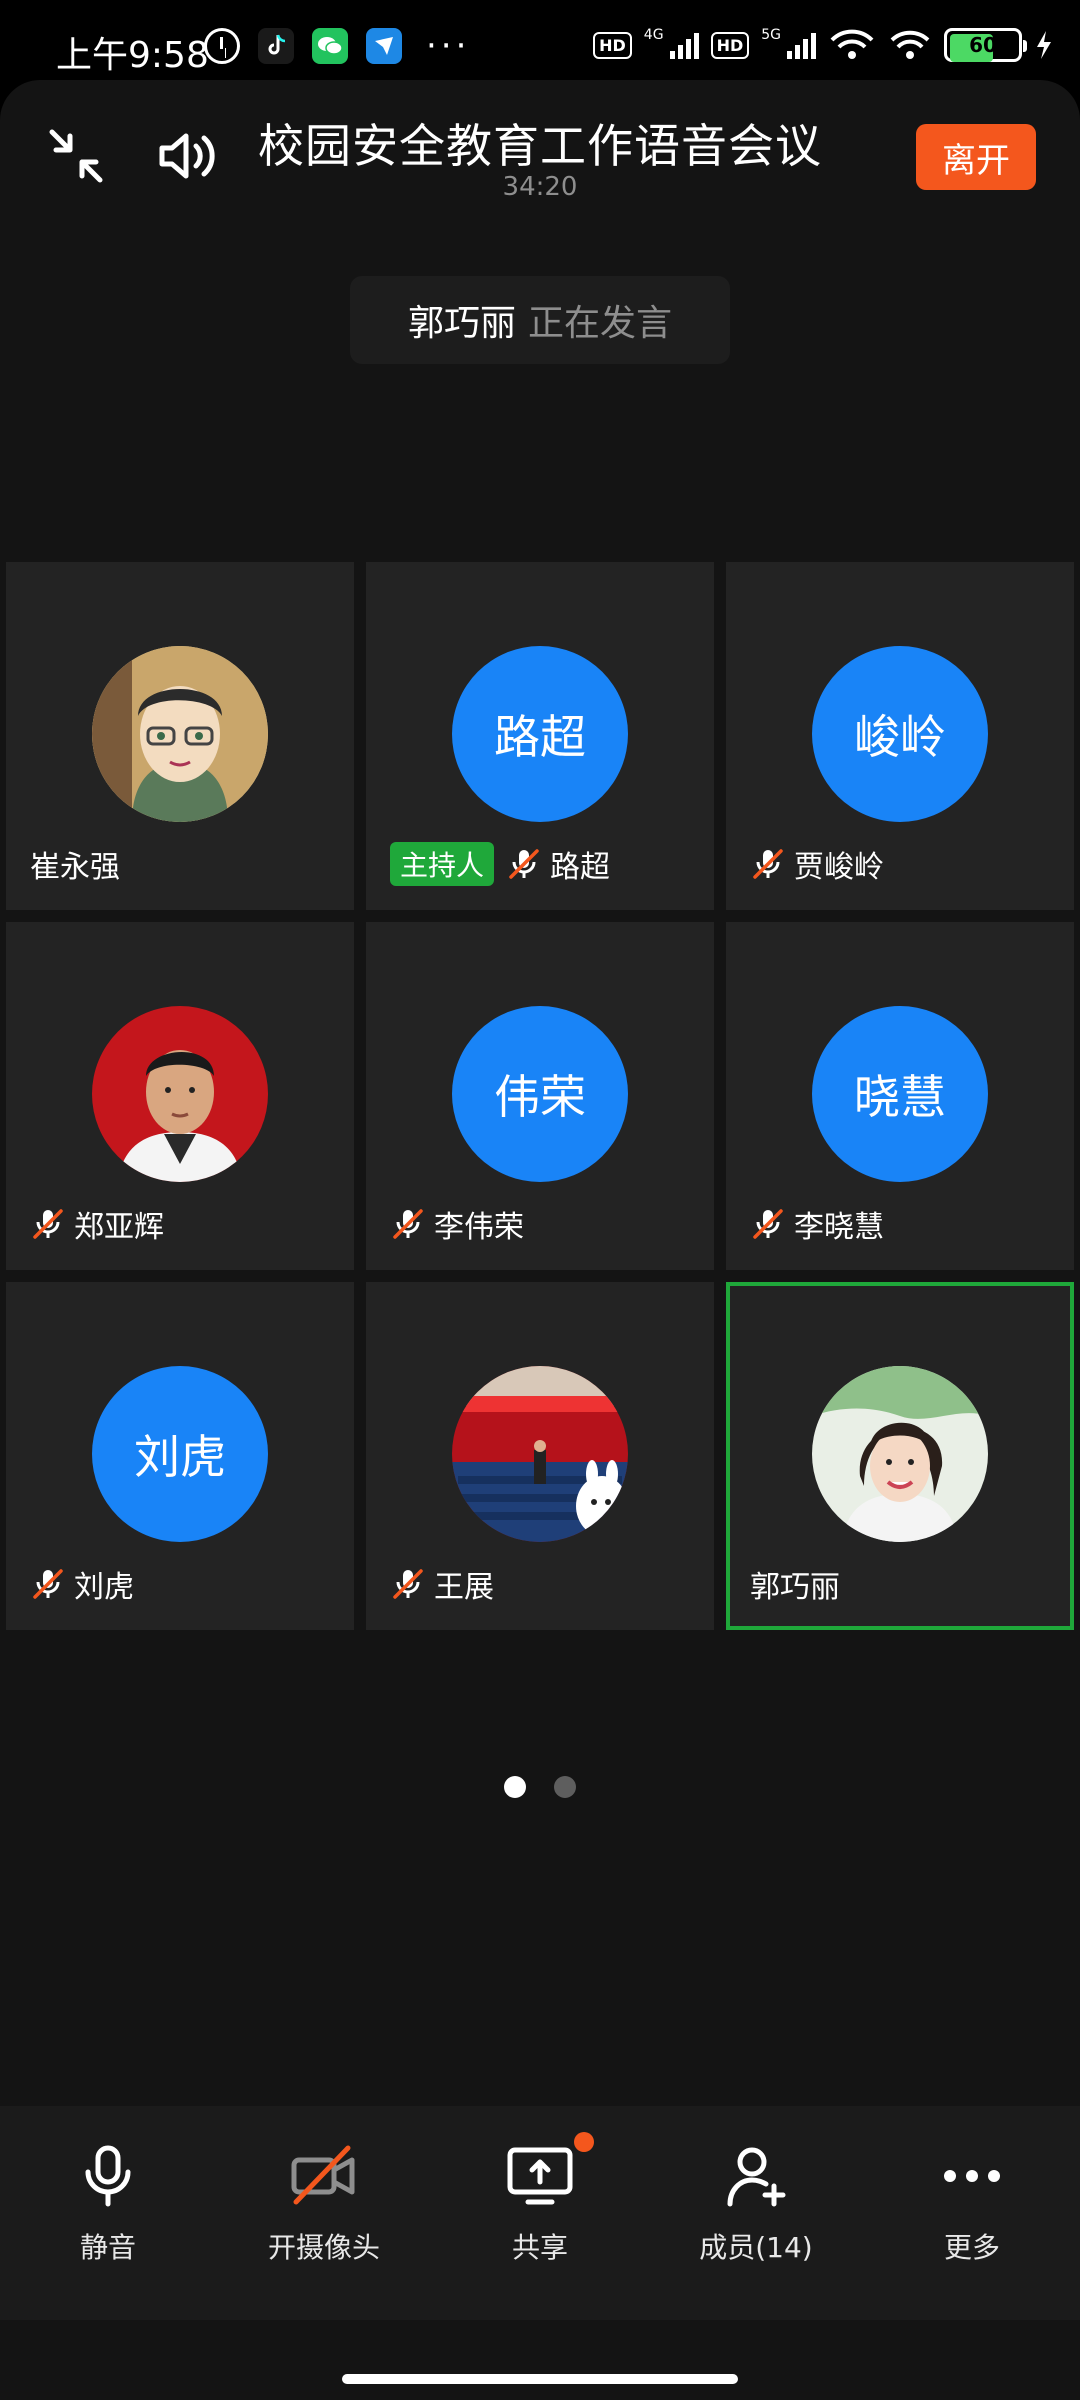  Describe the element at coordinates (983, 45) in the screenshot. I see `battery-level: 60` at that location.